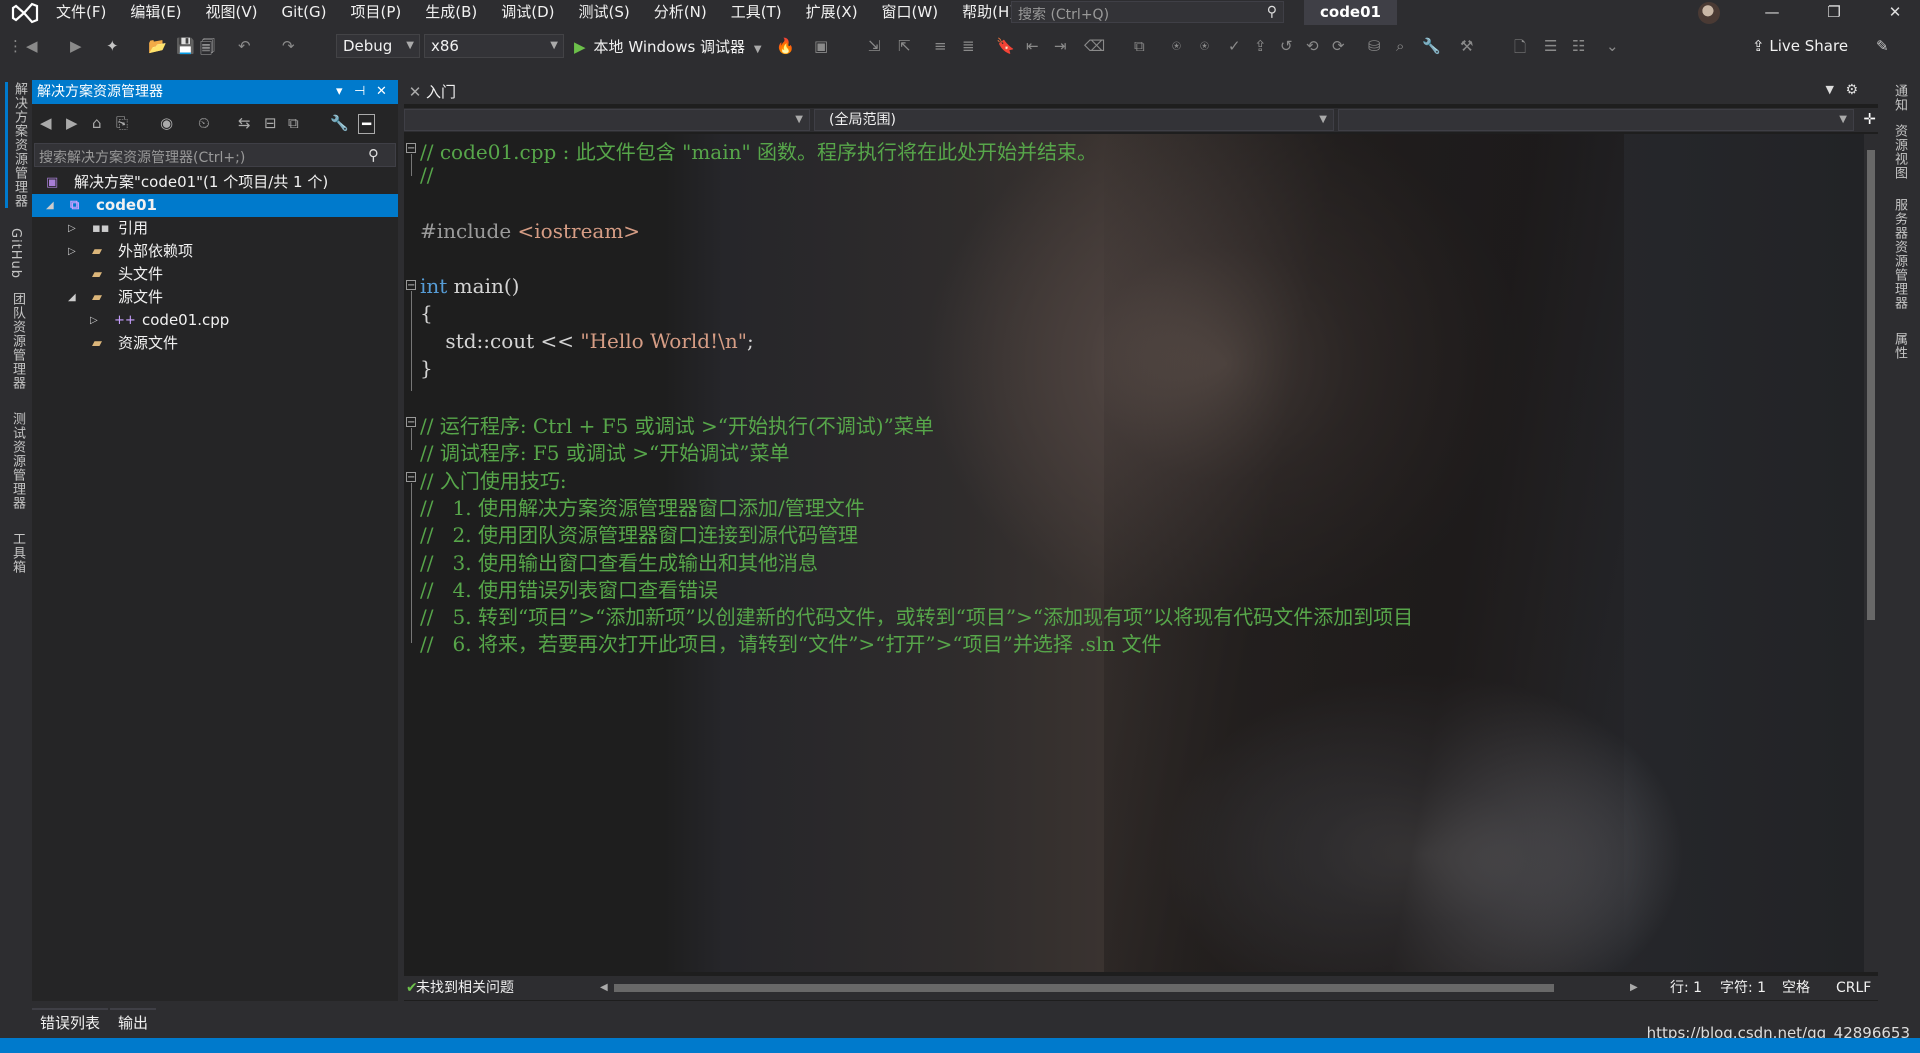 The image size is (1920, 1053). I want to click on horizontal-scrollbar-thumb, so click(1084, 988).